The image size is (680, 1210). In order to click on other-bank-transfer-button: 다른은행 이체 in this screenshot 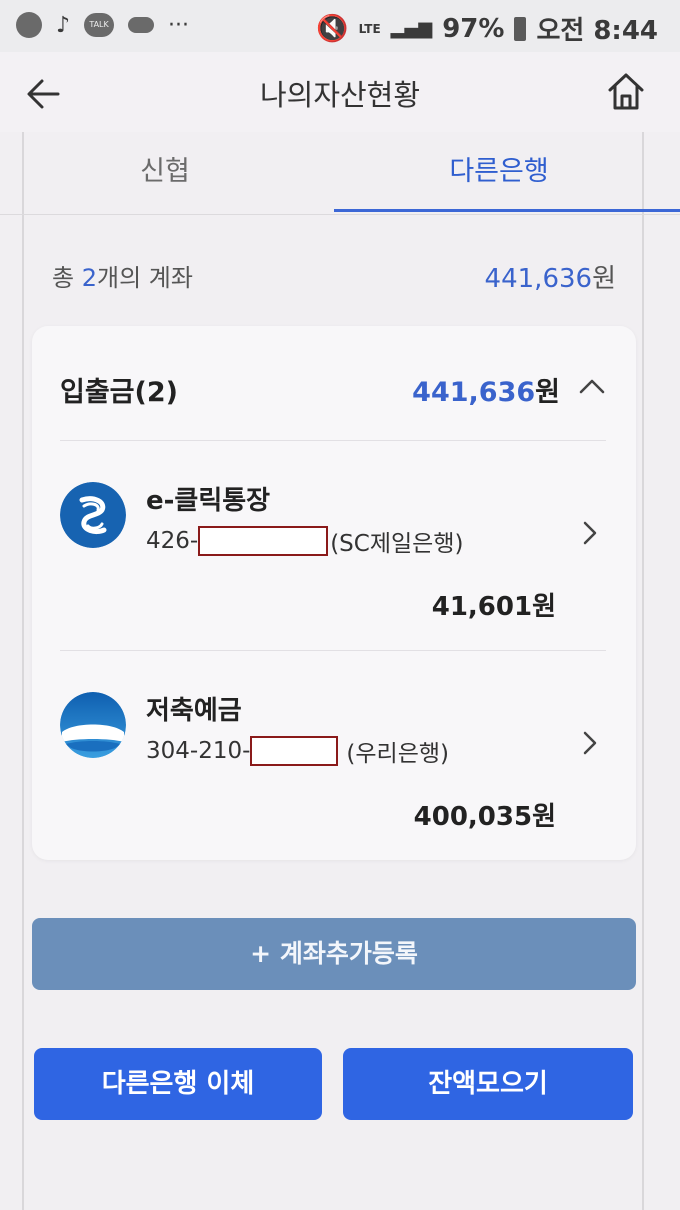, I will do `click(178, 1084)`.